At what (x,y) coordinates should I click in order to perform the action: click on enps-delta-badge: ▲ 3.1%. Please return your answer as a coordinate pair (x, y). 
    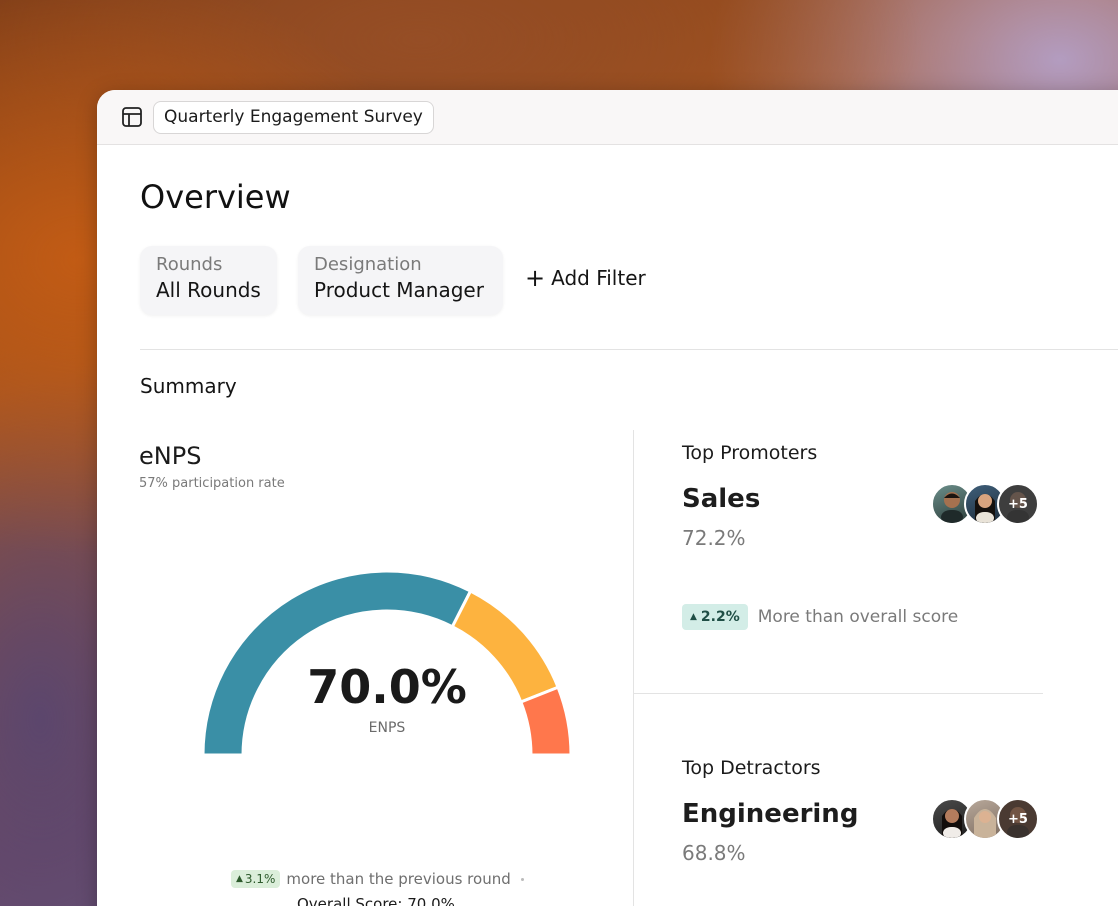
    Looking at the image, I should click on (256, 879).